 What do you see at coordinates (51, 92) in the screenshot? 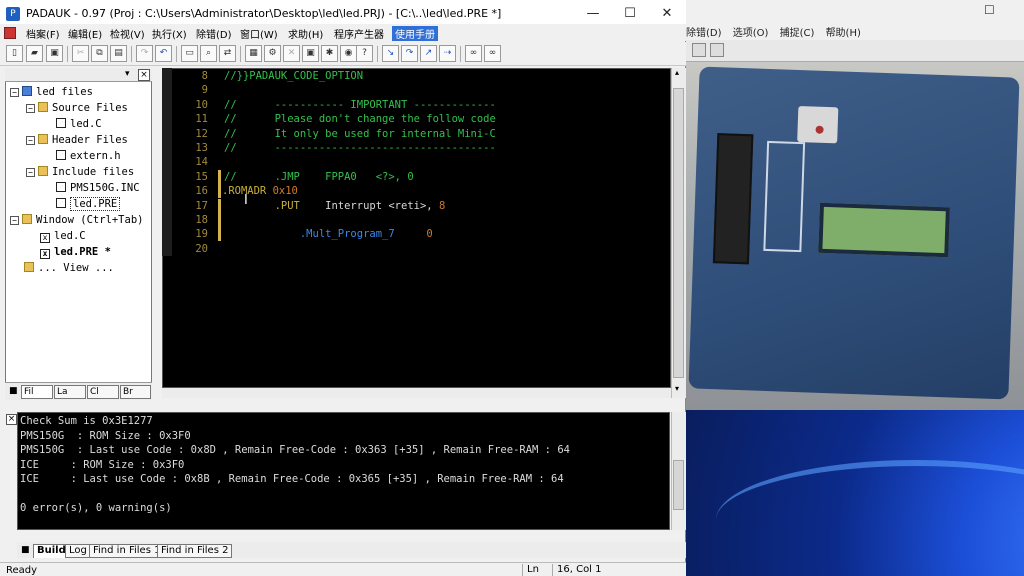
I see `tree-root: − led files` at bounding box center [51, 92].